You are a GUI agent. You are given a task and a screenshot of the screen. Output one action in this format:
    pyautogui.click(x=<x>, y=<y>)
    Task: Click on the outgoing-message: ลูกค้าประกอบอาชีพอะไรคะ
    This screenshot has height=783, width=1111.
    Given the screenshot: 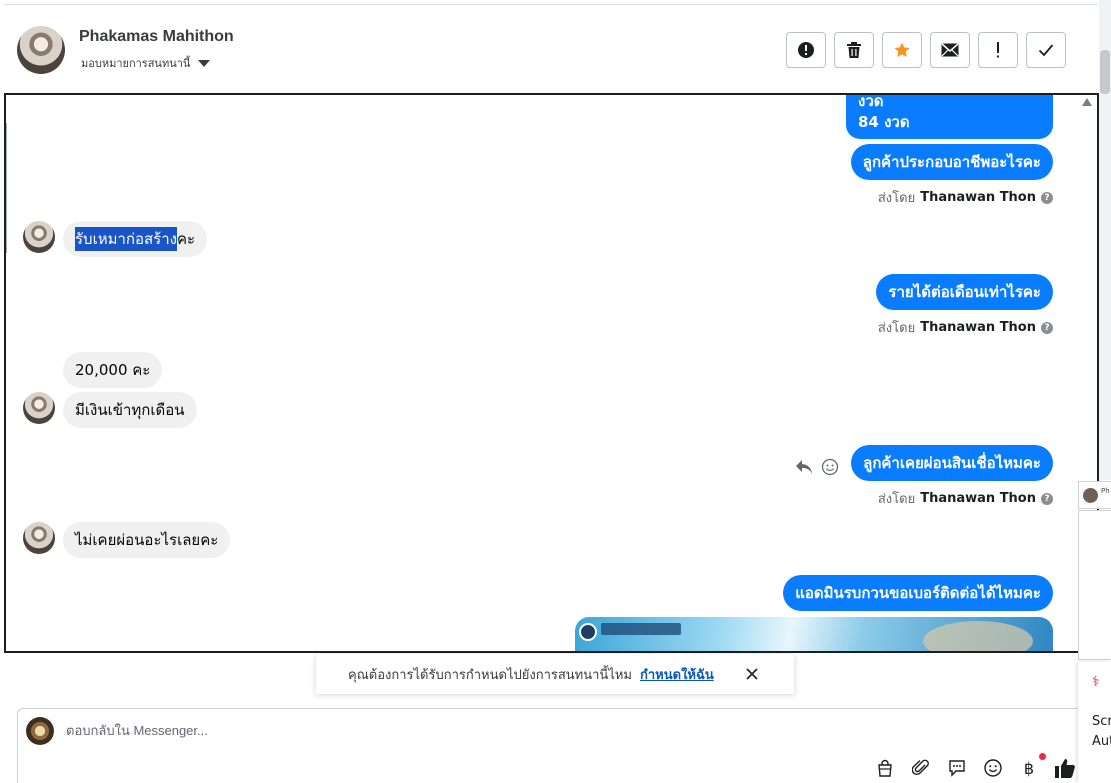 What is the action you would take?
    pyautogui.click(x=951, y=162)
    